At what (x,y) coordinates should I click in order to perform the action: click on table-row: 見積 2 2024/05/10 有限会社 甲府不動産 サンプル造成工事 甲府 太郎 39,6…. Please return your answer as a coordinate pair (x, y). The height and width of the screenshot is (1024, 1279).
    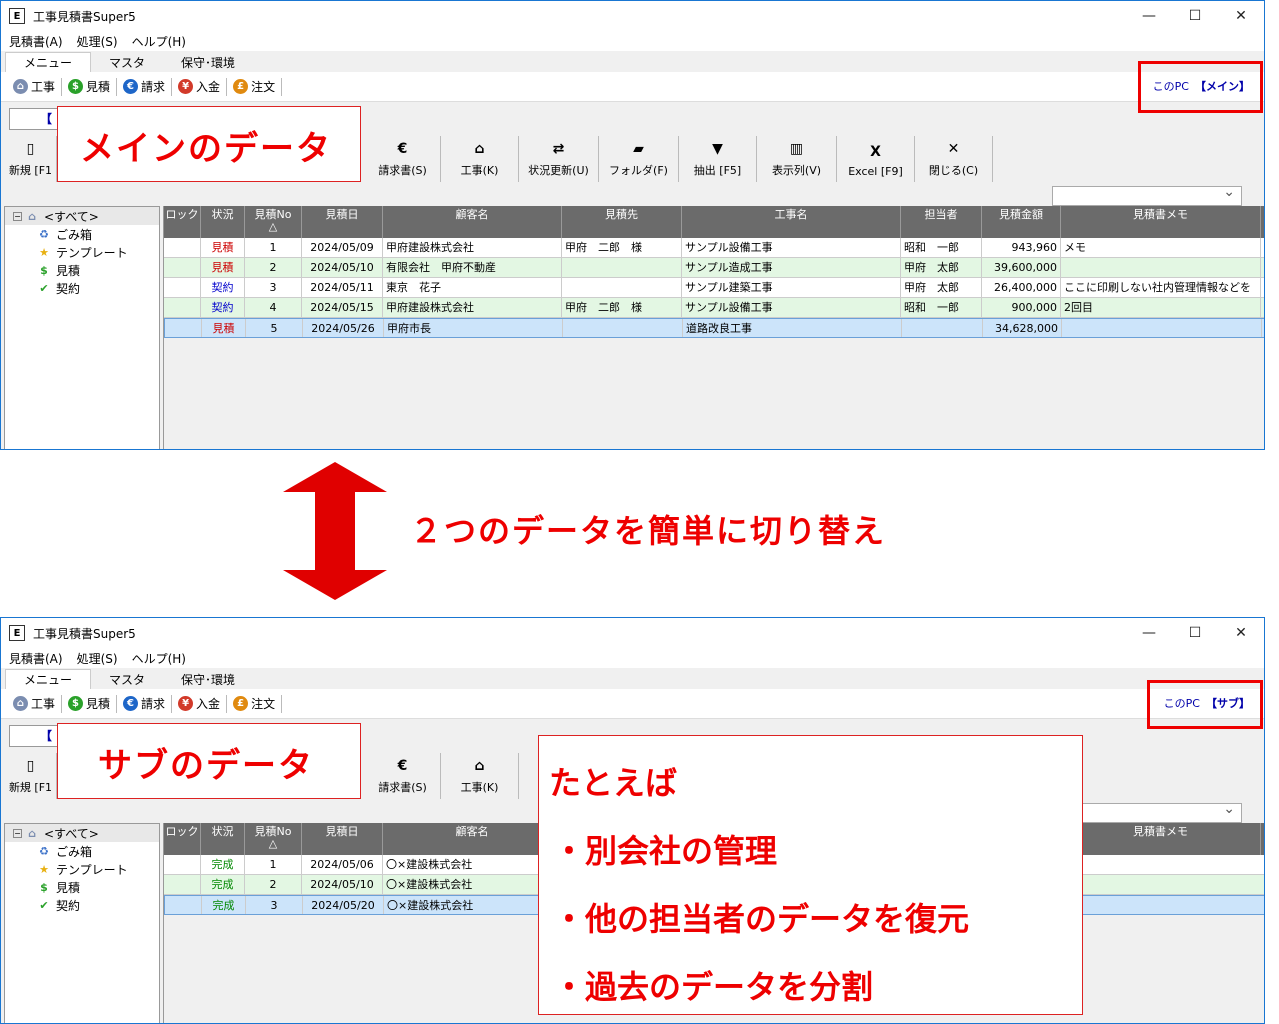
    Looking at the image, I should click on (714, 268).